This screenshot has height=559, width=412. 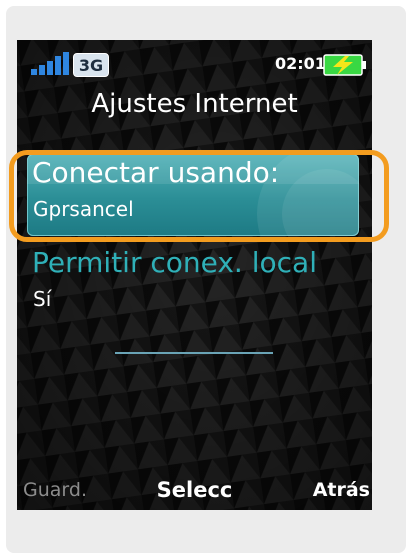 What do you see at coordinates (42, 299) in the screenshot?
I see `setting-value: Sí` at bounding box center [42, 299].